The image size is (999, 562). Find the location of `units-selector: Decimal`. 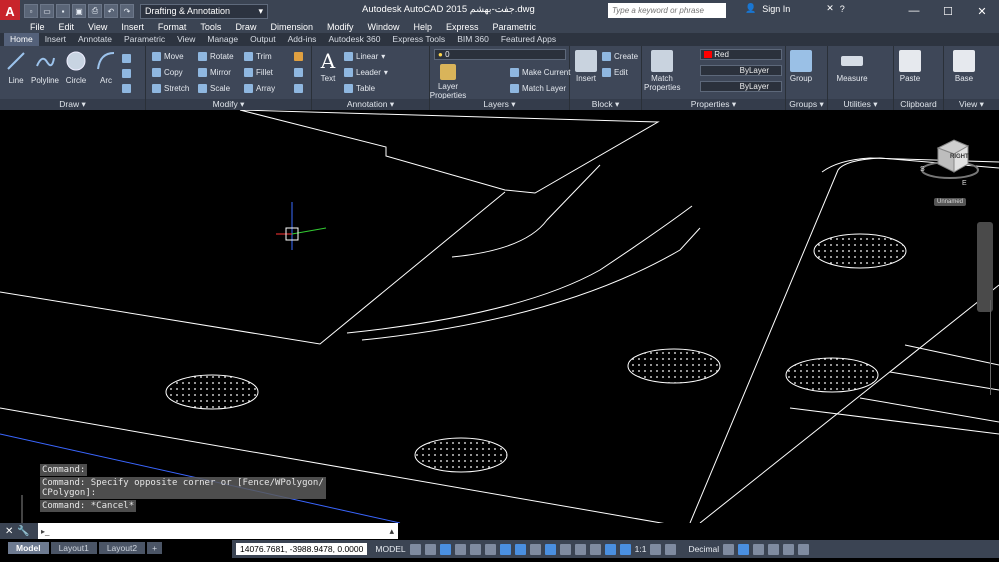

units-selector: Decimal is located at coordinates (703, 549).